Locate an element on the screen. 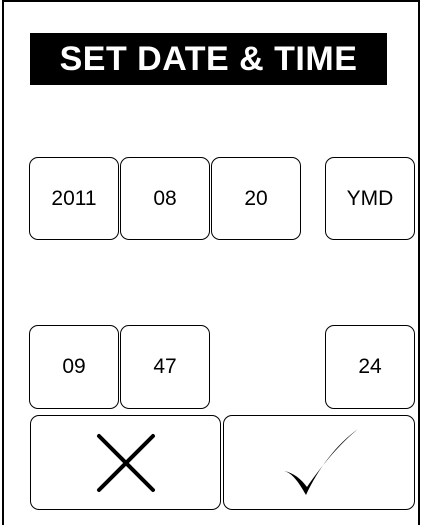 The width and height of the screenshot is (425, 525). minute-value: 47 is located at coordinates (165, 366).